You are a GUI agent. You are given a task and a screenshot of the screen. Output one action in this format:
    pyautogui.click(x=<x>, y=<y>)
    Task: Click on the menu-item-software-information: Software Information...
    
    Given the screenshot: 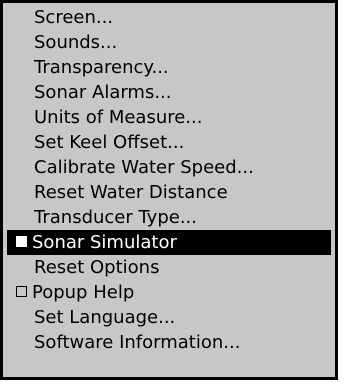 What is the action you would take?
    pyautogui.click(x=169, y=342)
    